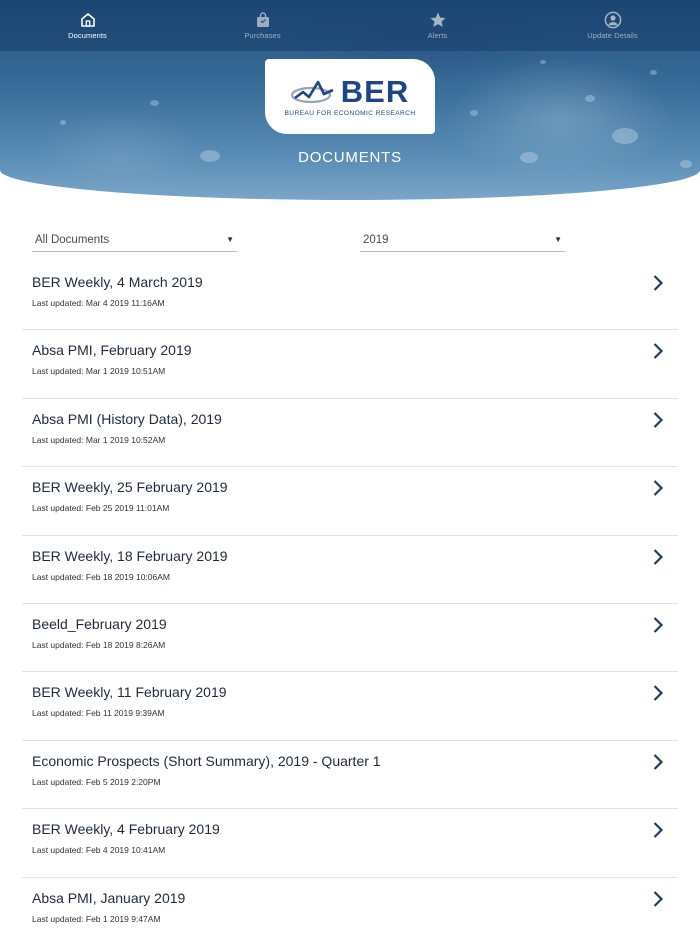 The image size is (700, 934). What do you see at coordinates (99, 439) in the screenshot?
I see `document-updated: Last updated: Mar 1 2019 10:52AM` at bounding box center [99, 439].